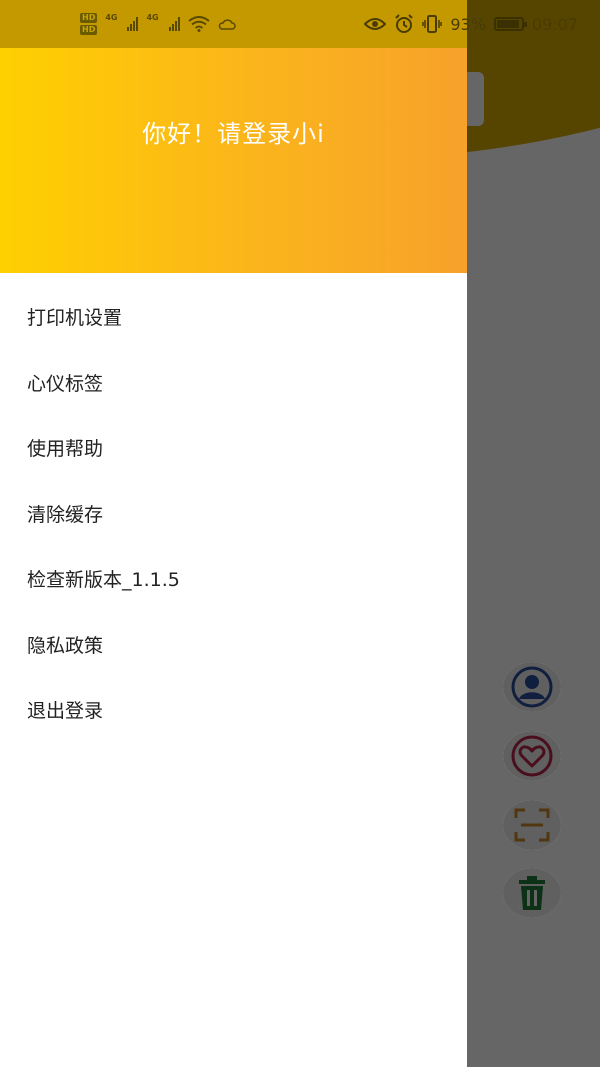 Image resolution: width=600 pixels, height=1067 pixels. I want to click on eye-icon, so click(375, 24).